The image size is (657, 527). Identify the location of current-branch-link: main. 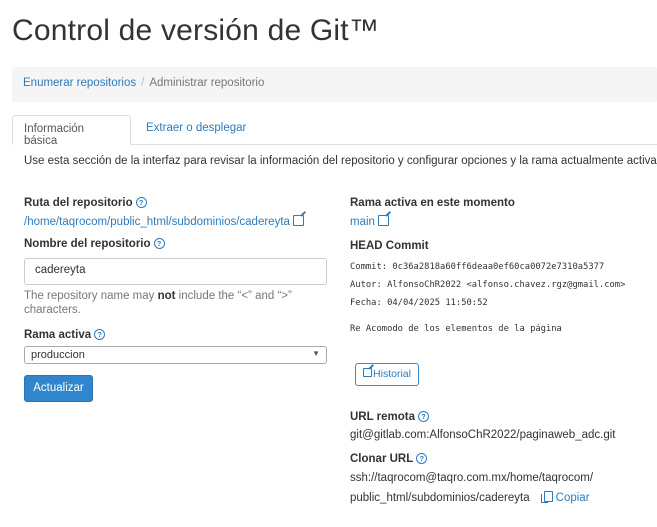
(369, 221).